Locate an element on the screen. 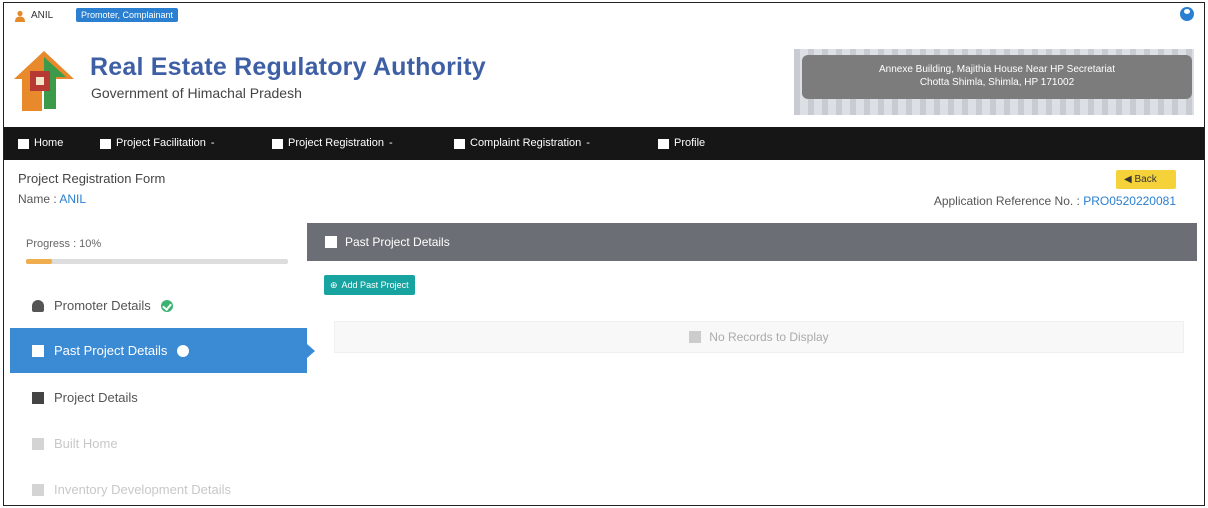  ref-value: PRO0520220081 is located at coordinates (1129, 201).